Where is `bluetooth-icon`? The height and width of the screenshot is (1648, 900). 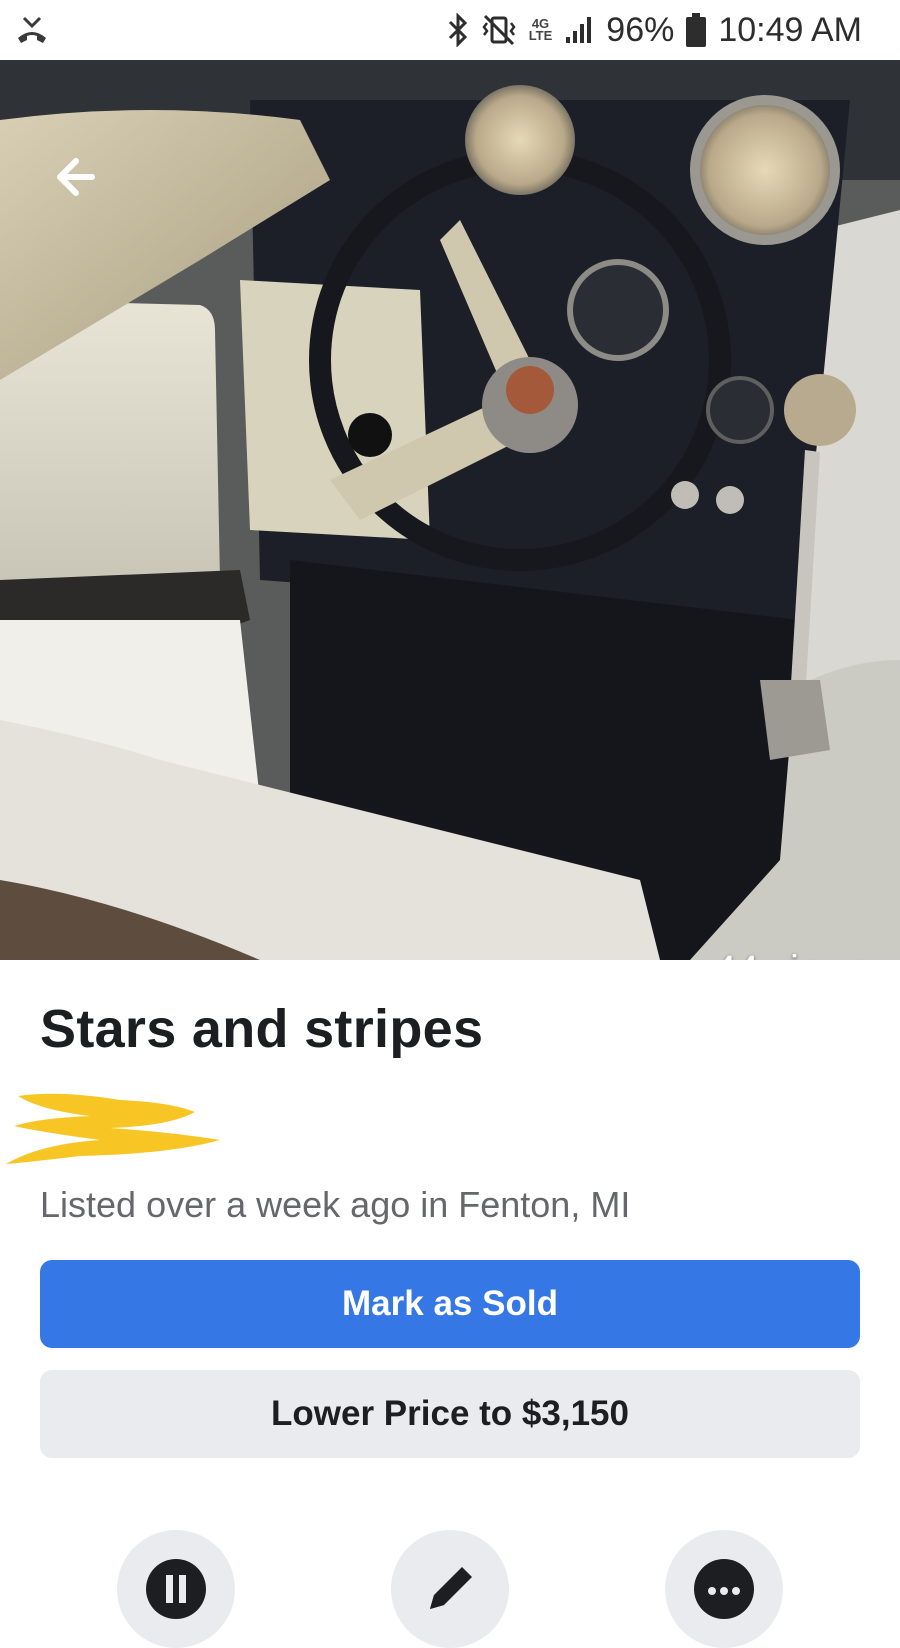 bluetooth-icon is located at coordinates (458, 30).